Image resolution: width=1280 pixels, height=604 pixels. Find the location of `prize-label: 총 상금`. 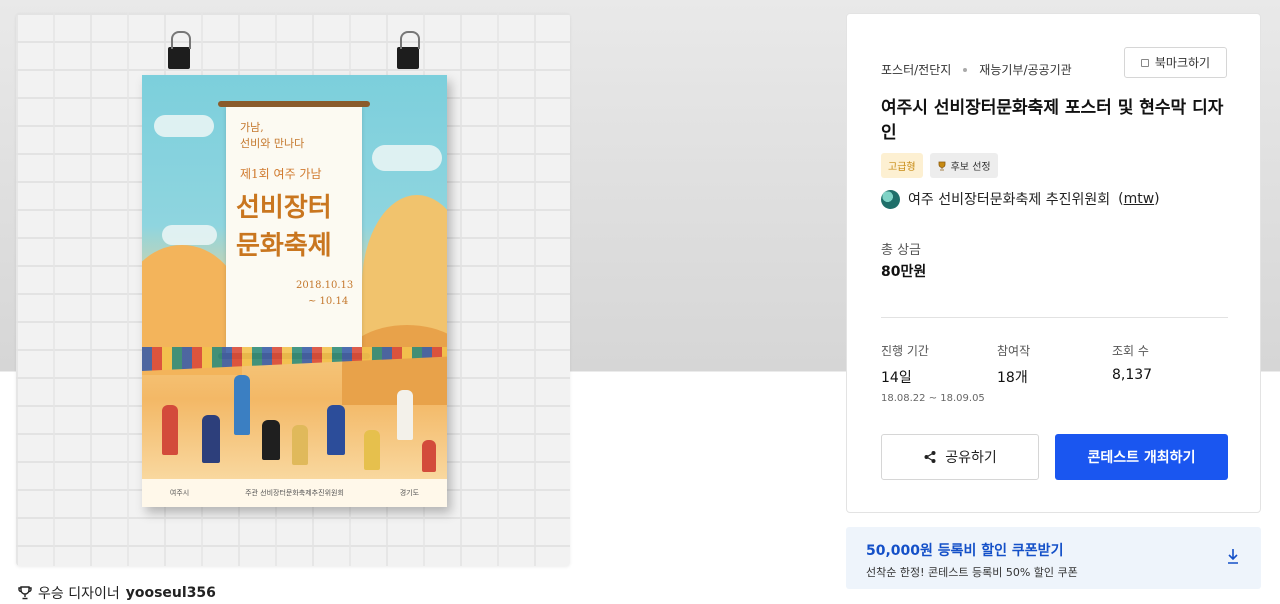

prize-label: 총 상금 is located at coordinates (901, 250).